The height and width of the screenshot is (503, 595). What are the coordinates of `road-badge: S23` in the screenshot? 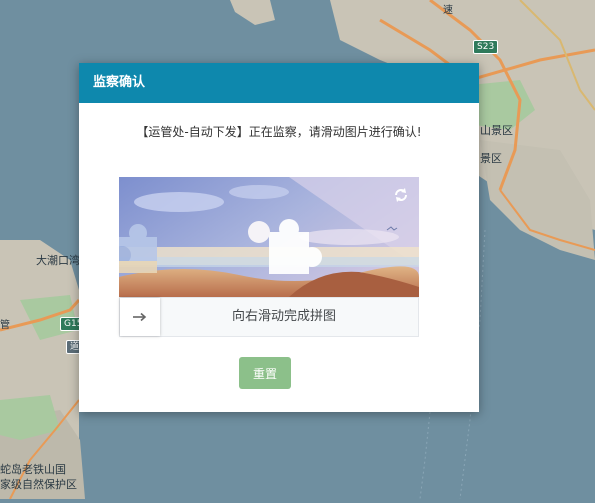 It's located at (486, 47).